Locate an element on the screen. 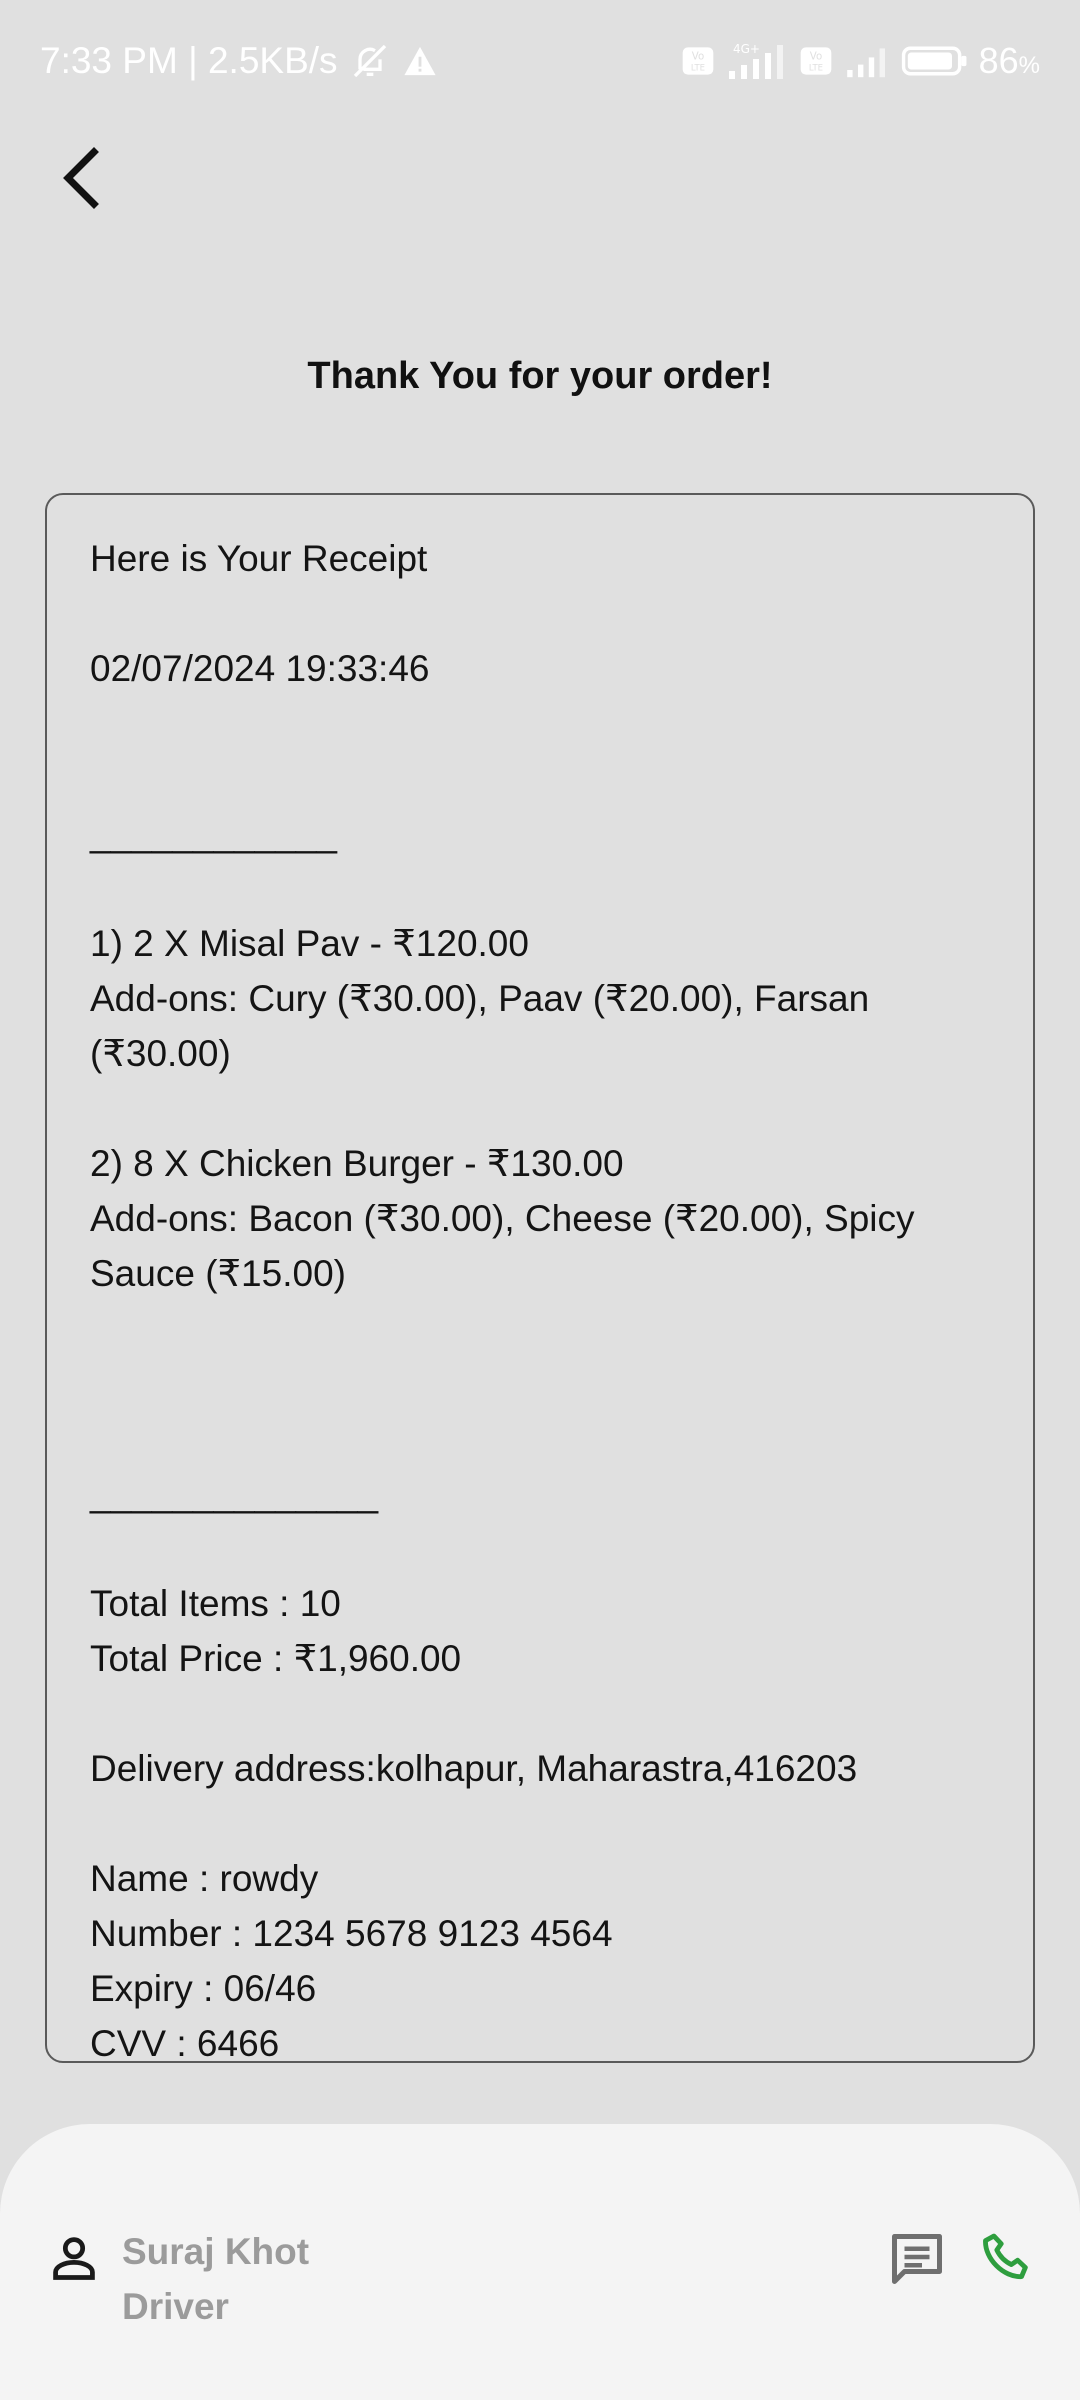  battery-percent: 86% is located at coordinates (1009, 60).